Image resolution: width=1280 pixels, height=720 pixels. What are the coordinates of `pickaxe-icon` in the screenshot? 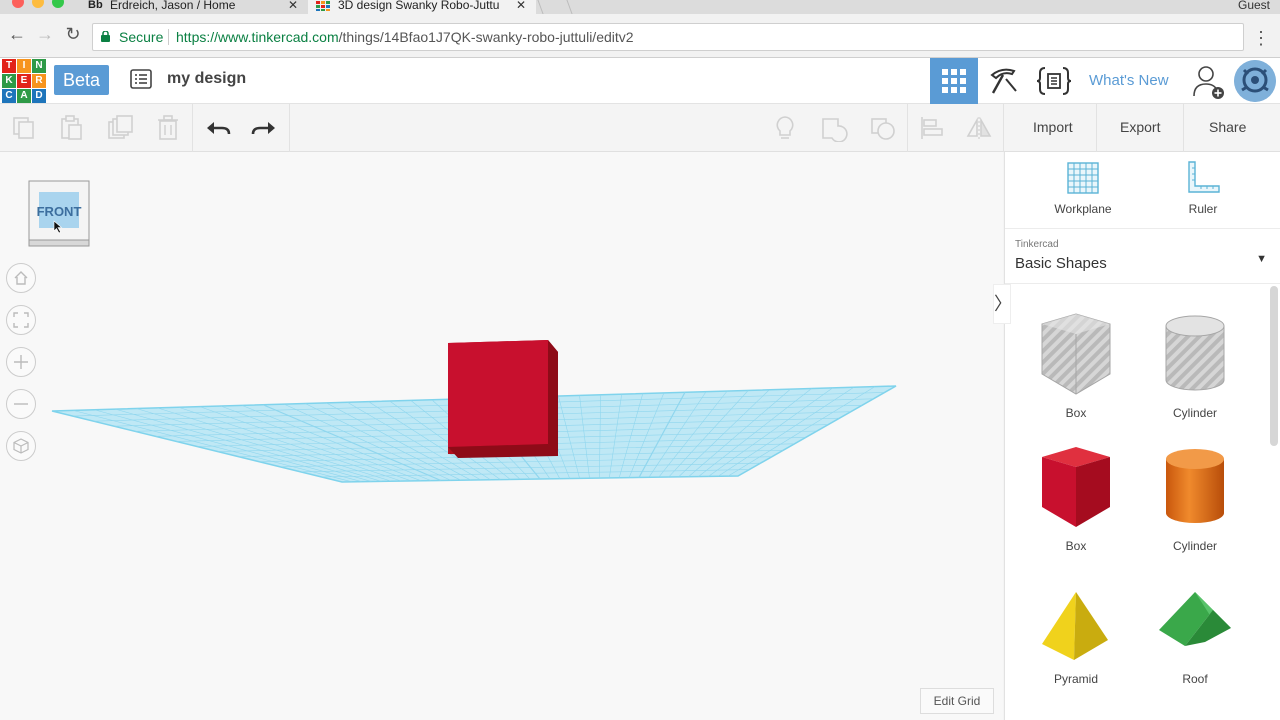 It's located at (1003, 81).